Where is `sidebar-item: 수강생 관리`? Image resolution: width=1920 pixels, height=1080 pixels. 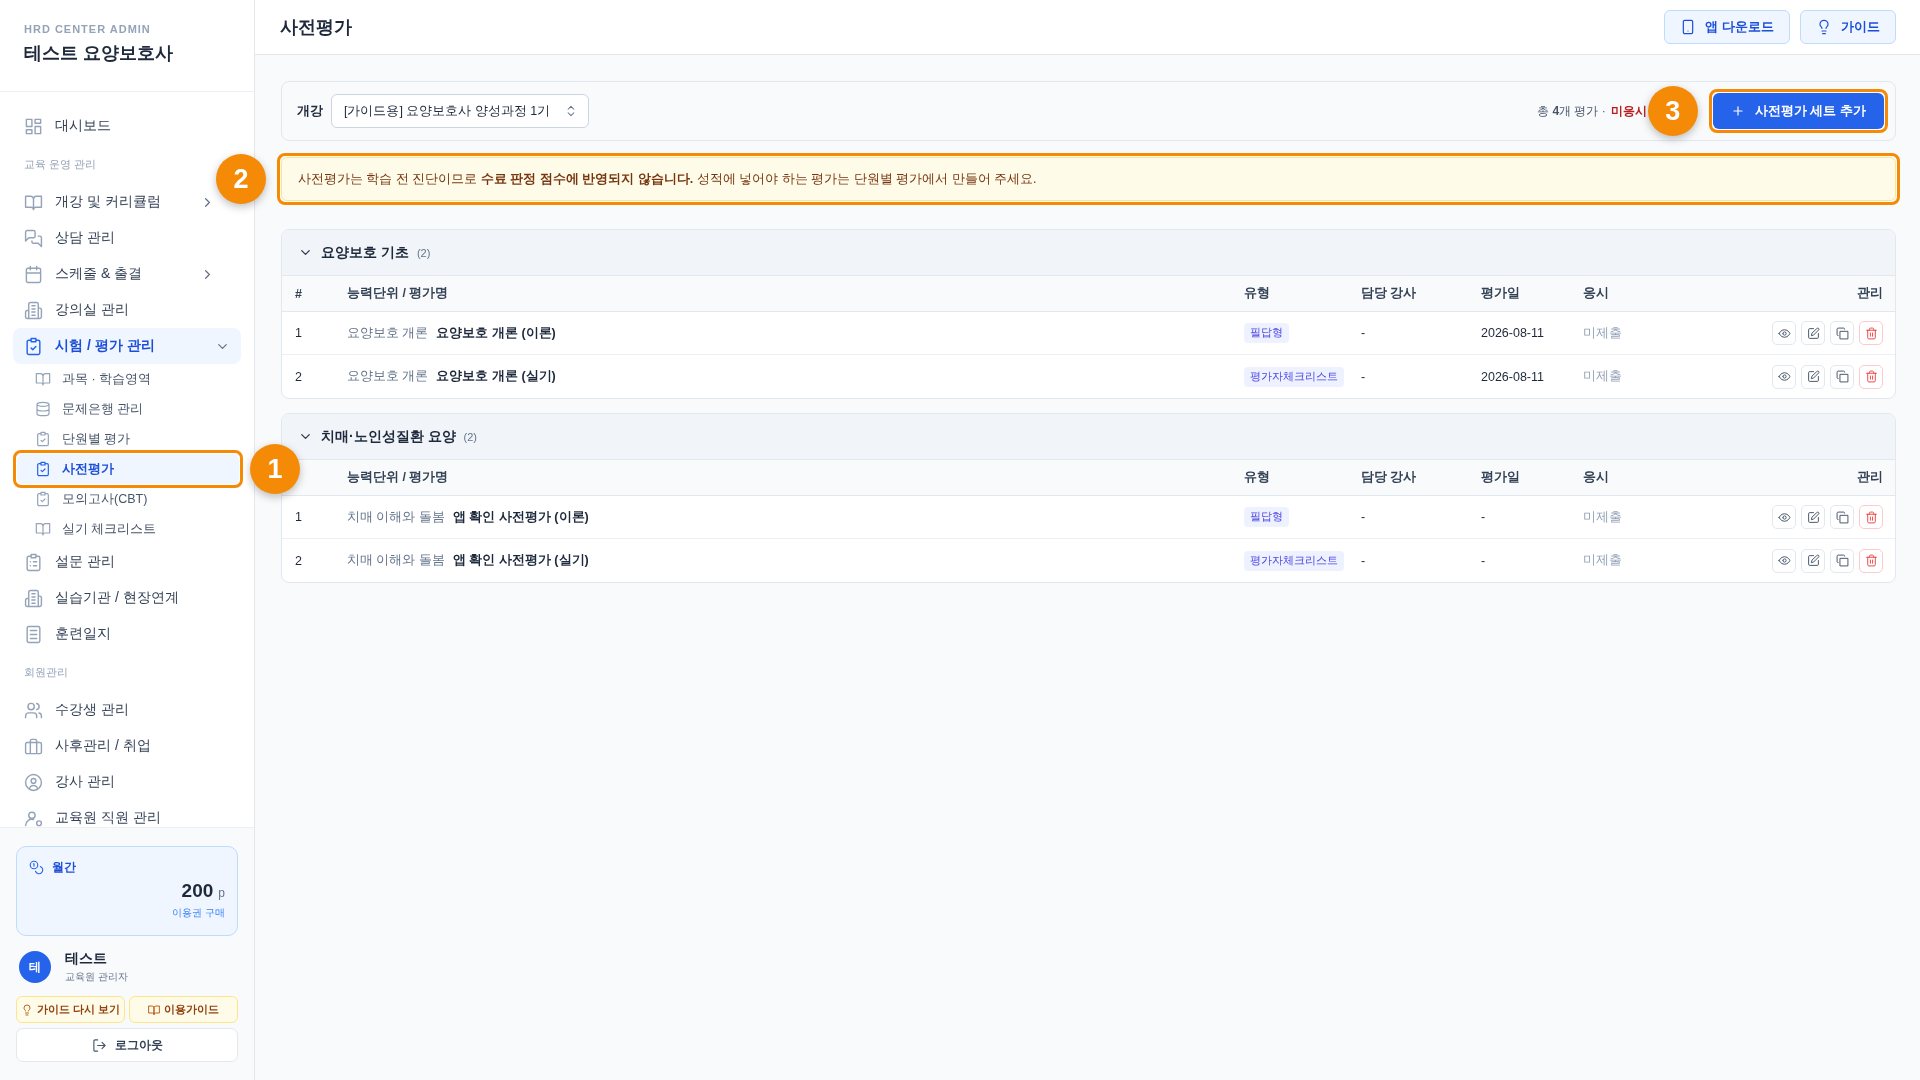 sidebar-item: 수강생 관리 is located at coordinates (116, 710).